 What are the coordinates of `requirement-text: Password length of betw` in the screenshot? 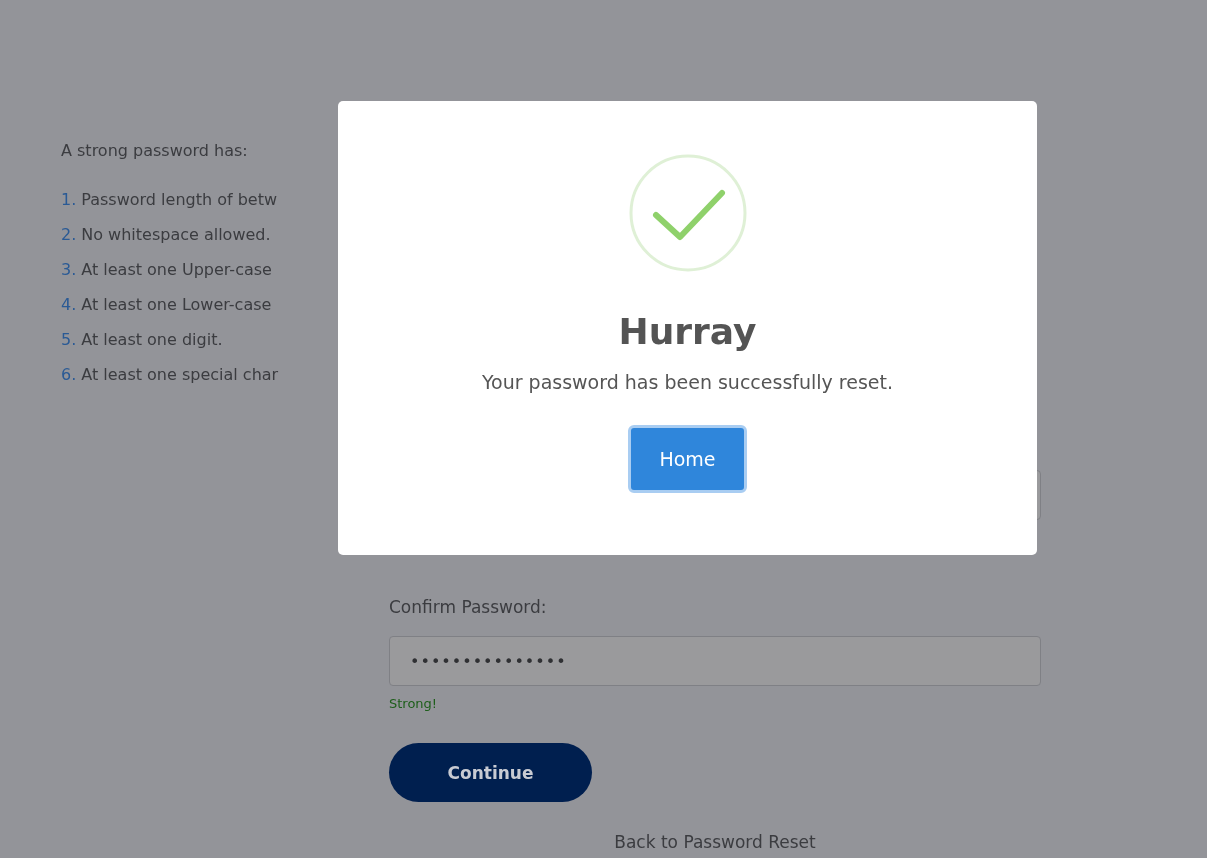 It's located at (179, 200).